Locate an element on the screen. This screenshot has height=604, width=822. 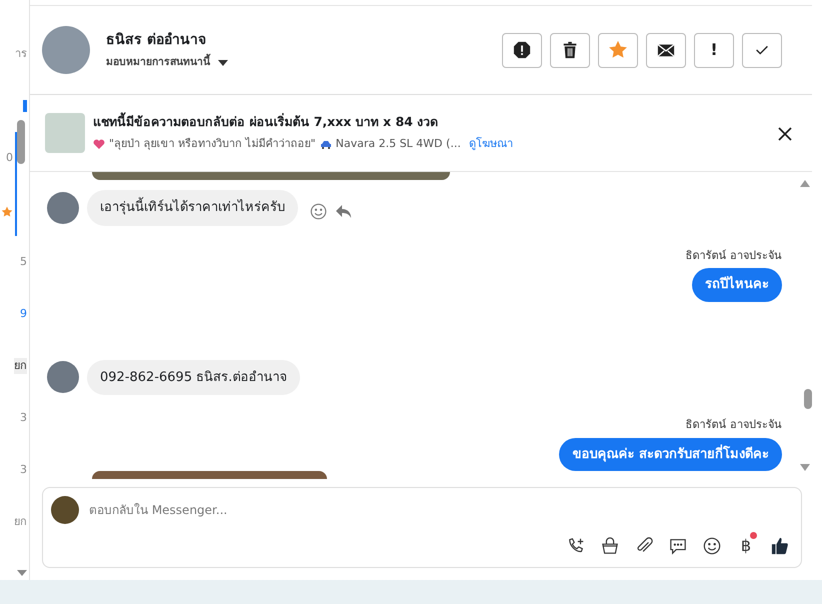
reply-icon is located at coordinates (343, 212).